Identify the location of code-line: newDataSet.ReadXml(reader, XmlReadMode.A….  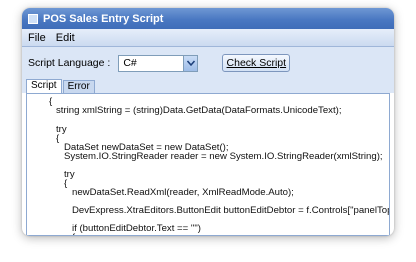
(183, 192).